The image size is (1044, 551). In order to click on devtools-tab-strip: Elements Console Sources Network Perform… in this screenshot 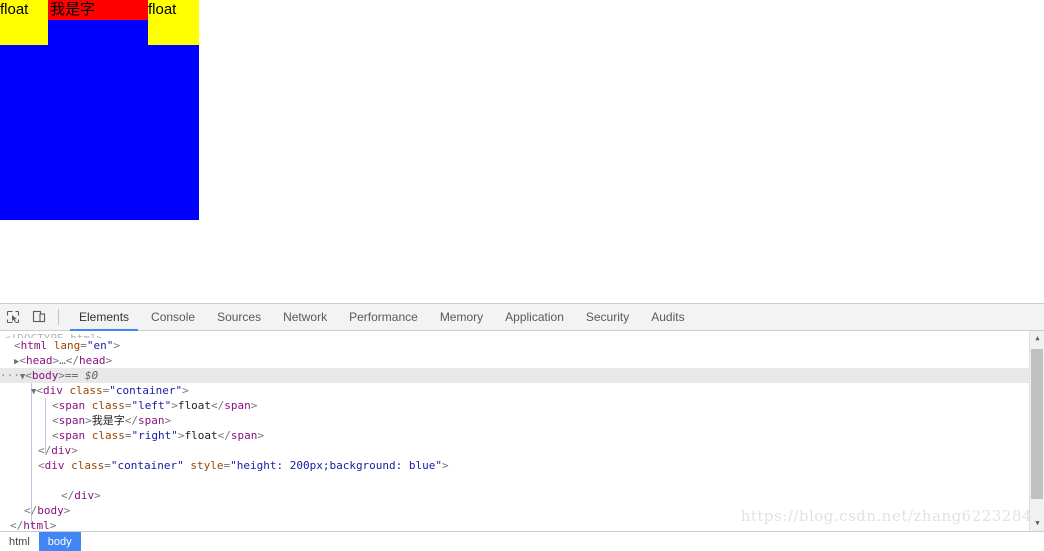, I will do `click(382, 317)`.